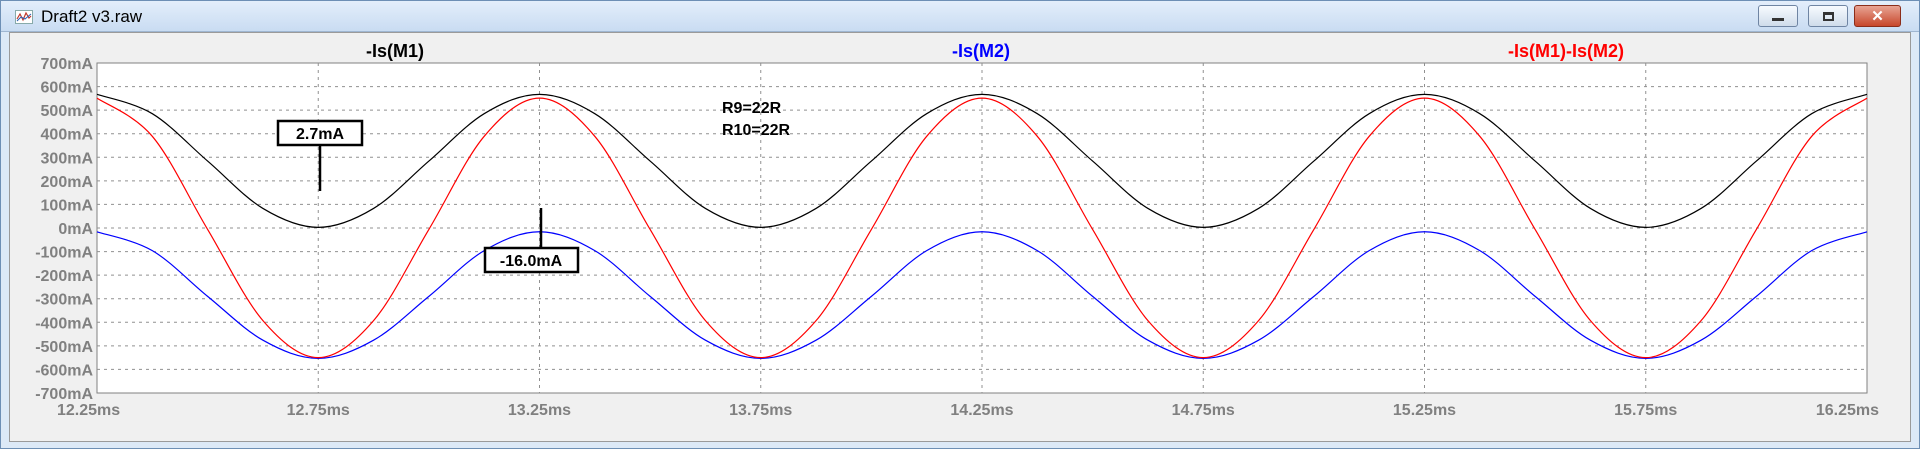 Image resolution: width=1920 pixels, height=449 pixels. Describe the element at coordinates (75, 229) in the screenshot. I see `y-tick-label: 0mA` at that location.